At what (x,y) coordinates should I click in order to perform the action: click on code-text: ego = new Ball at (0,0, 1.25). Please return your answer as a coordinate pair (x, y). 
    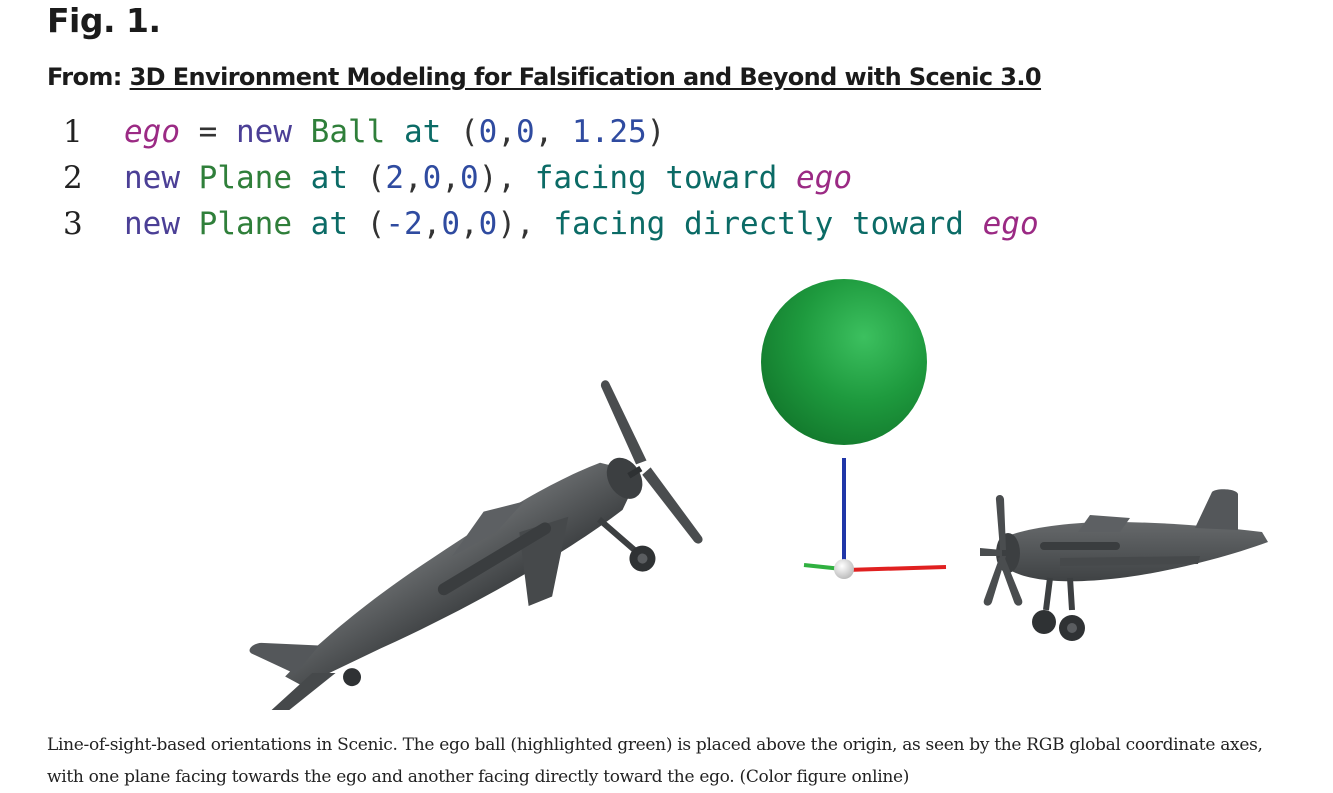
    Looking at the image, I should click on (394, 132).